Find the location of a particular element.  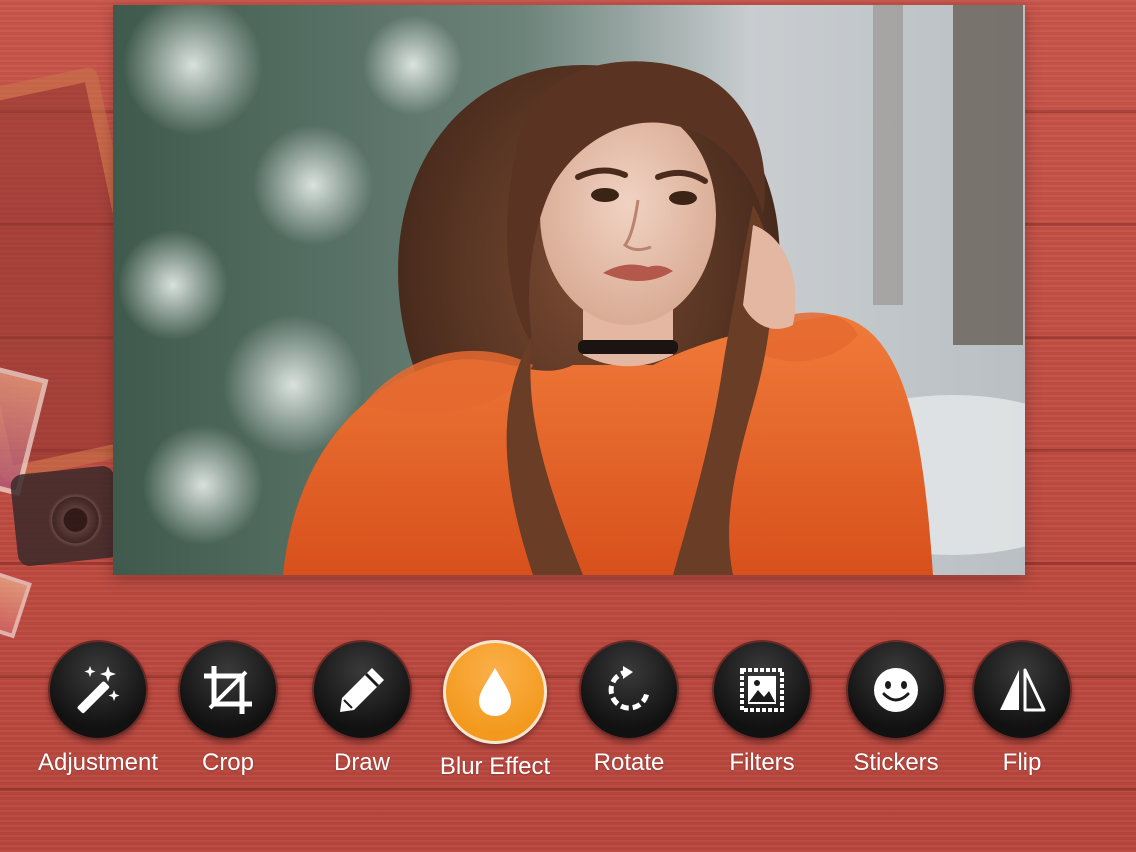

tool-stickers-button: Stickers is located at coordinates (896, 708).